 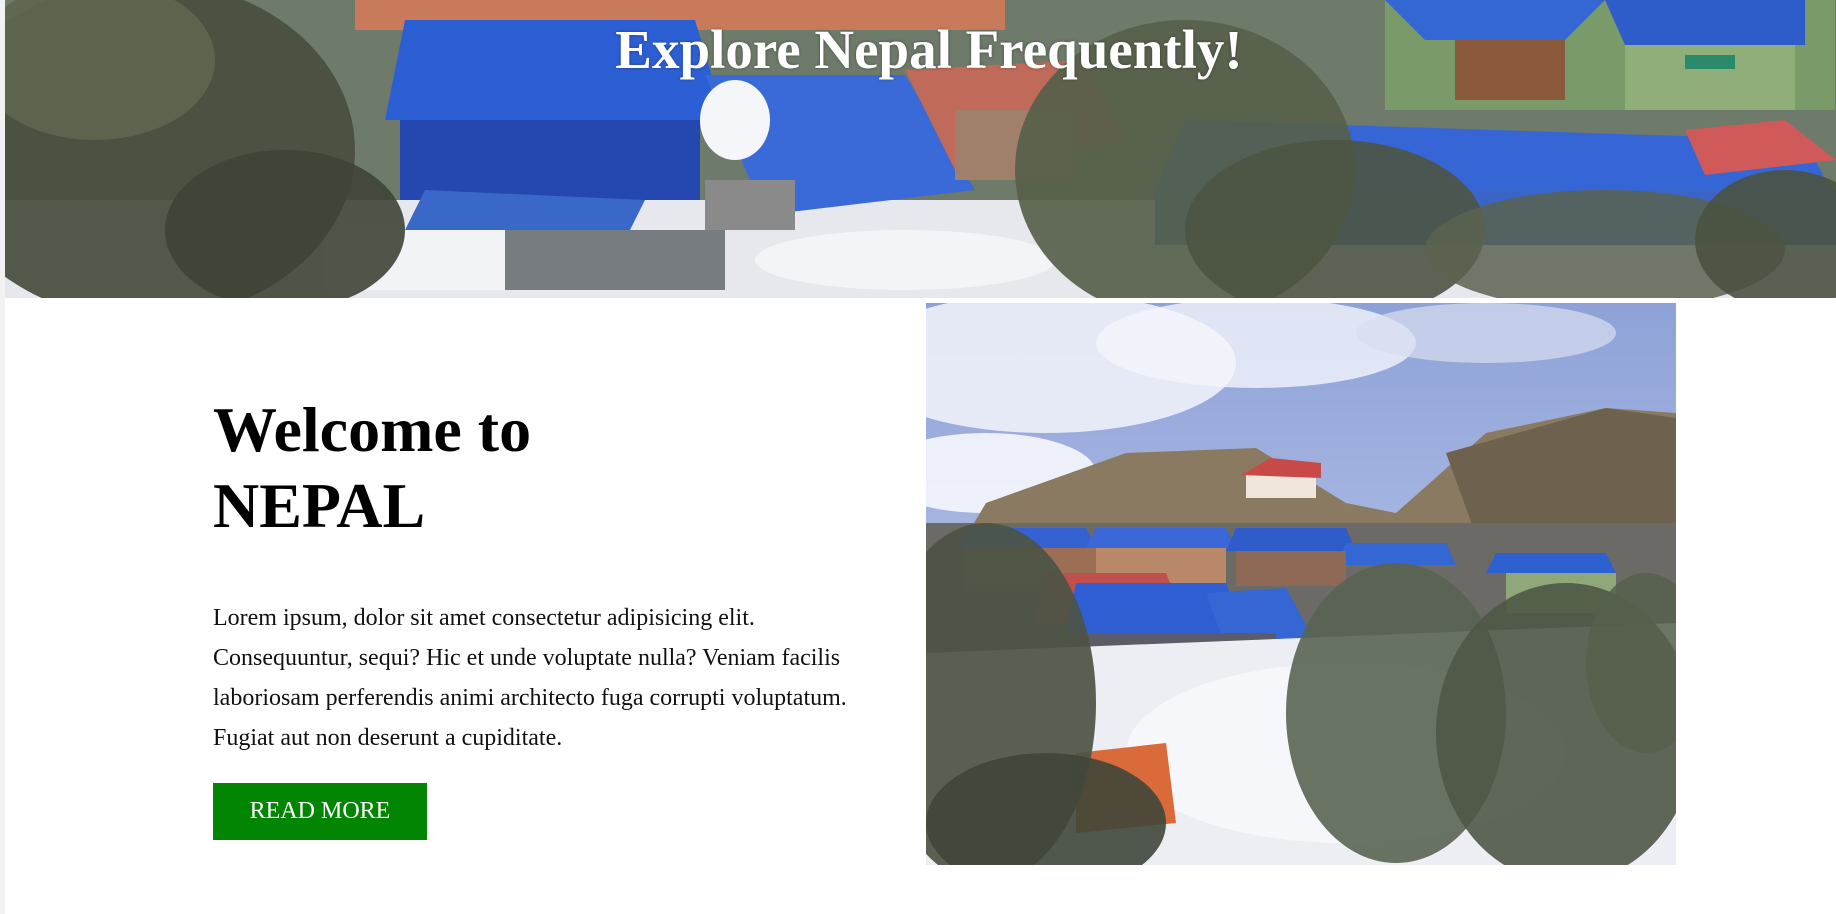 What do you see at coordinates (372, 467) in the screenshot?
I see `page-heading: Welcome to NEPAL` at bounding box center [372, 467].